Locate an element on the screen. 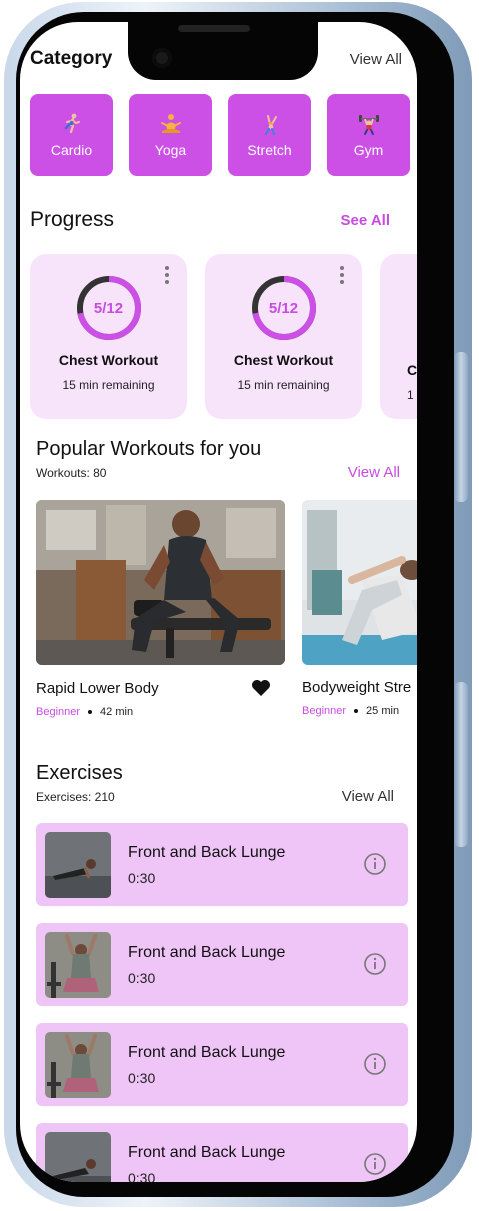  category-label: Cardio is located at coordinates (71, 150).